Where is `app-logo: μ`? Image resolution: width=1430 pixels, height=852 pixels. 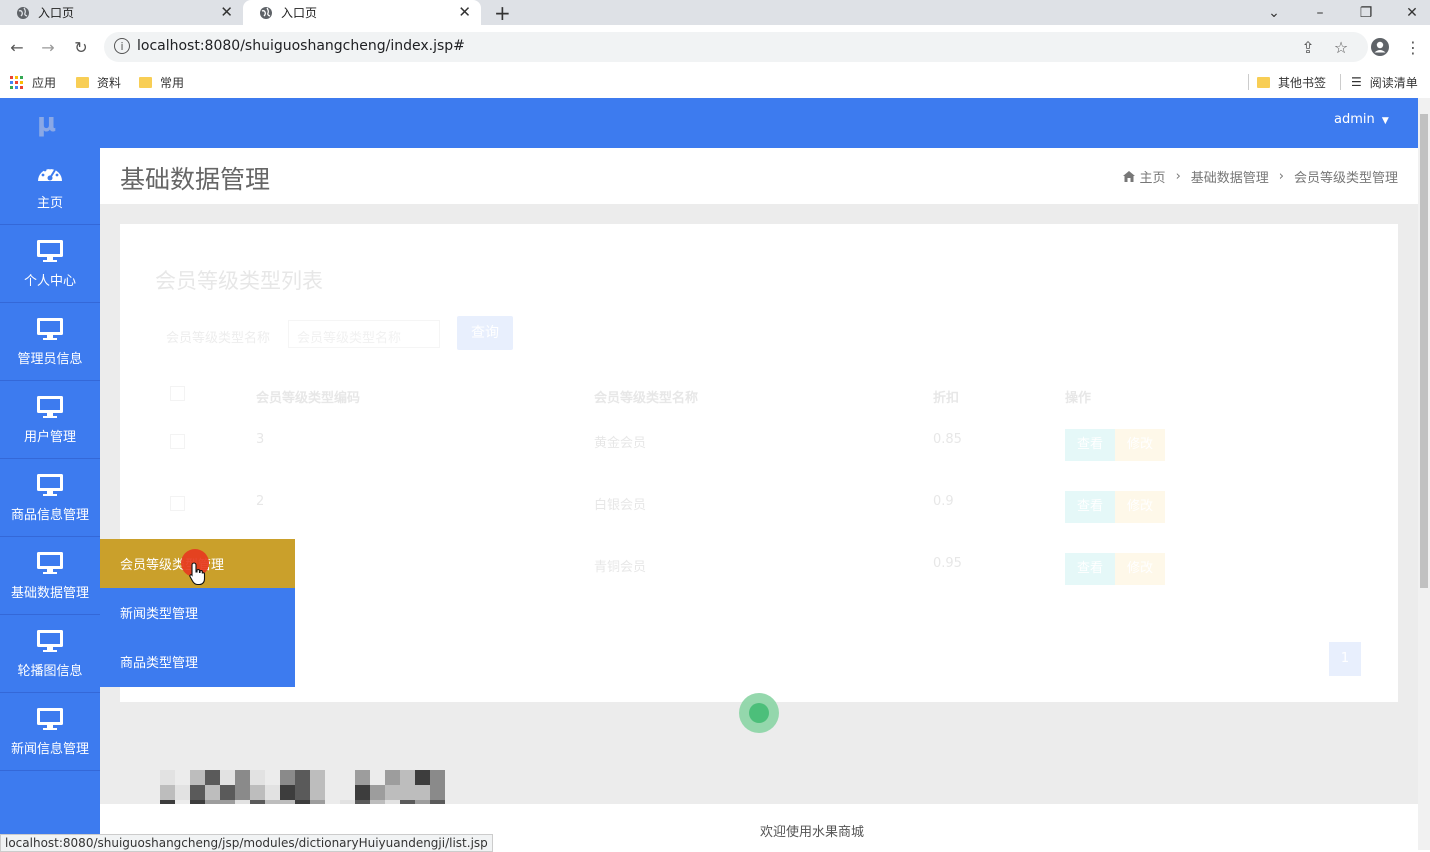
app-logo: μ is located at coordinates (47, 123).